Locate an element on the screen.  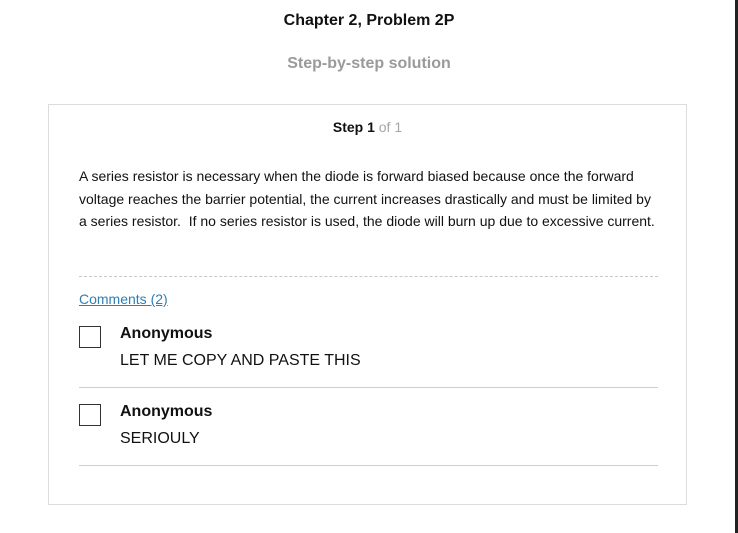
solution-subtitle: Step-by-step solution is located at coordinates (369, 63).